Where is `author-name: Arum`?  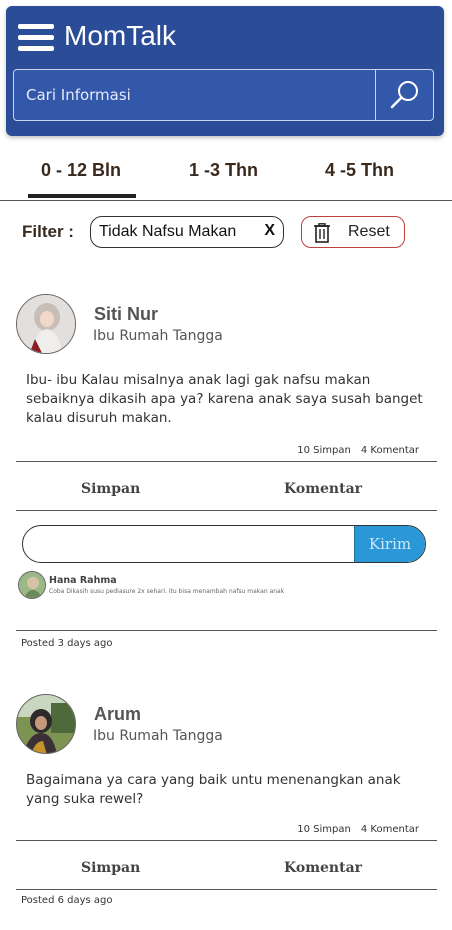
author-name: Arum is located at coordinates (117, 714).